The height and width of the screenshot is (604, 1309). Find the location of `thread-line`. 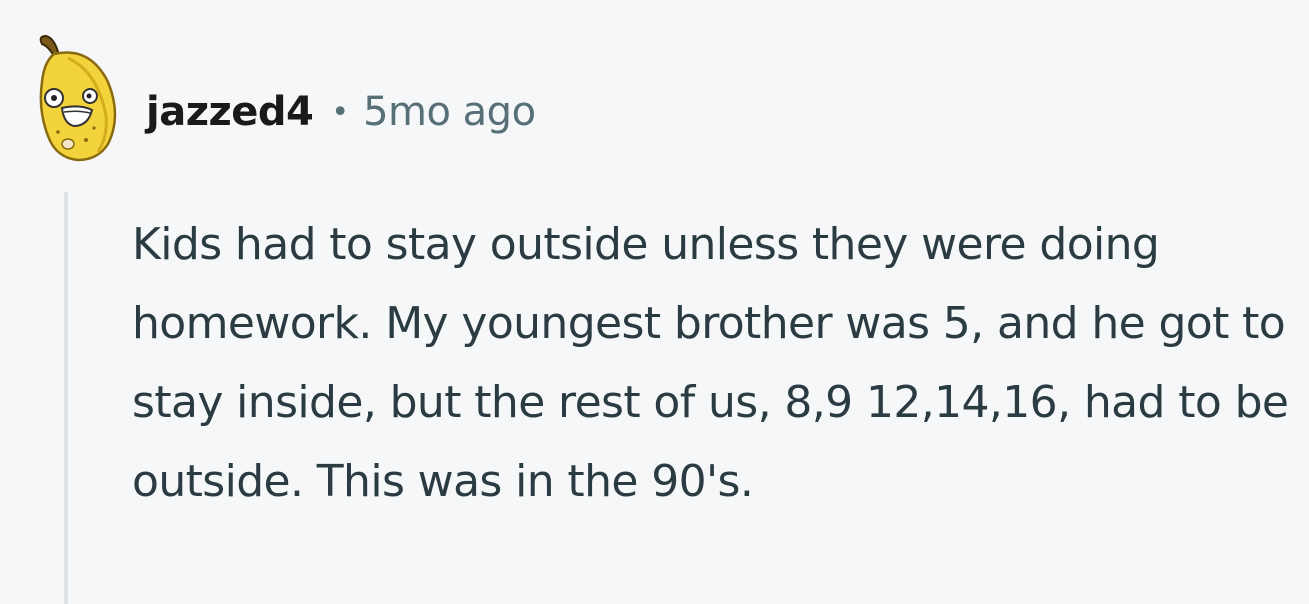

thread-line is located at coordinates (66, 398).